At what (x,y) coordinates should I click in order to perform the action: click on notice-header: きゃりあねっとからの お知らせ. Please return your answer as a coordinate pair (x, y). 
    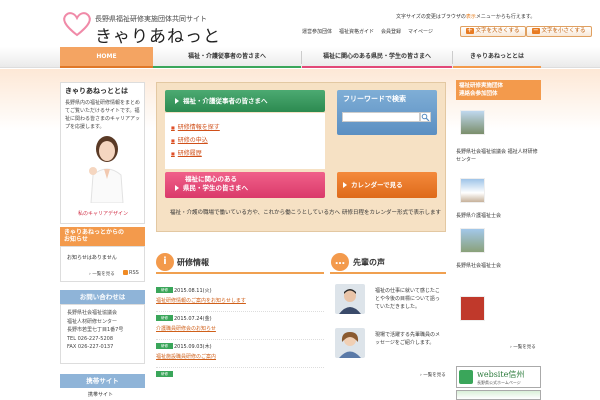
    Looking at the image, I should click on (102, 236).